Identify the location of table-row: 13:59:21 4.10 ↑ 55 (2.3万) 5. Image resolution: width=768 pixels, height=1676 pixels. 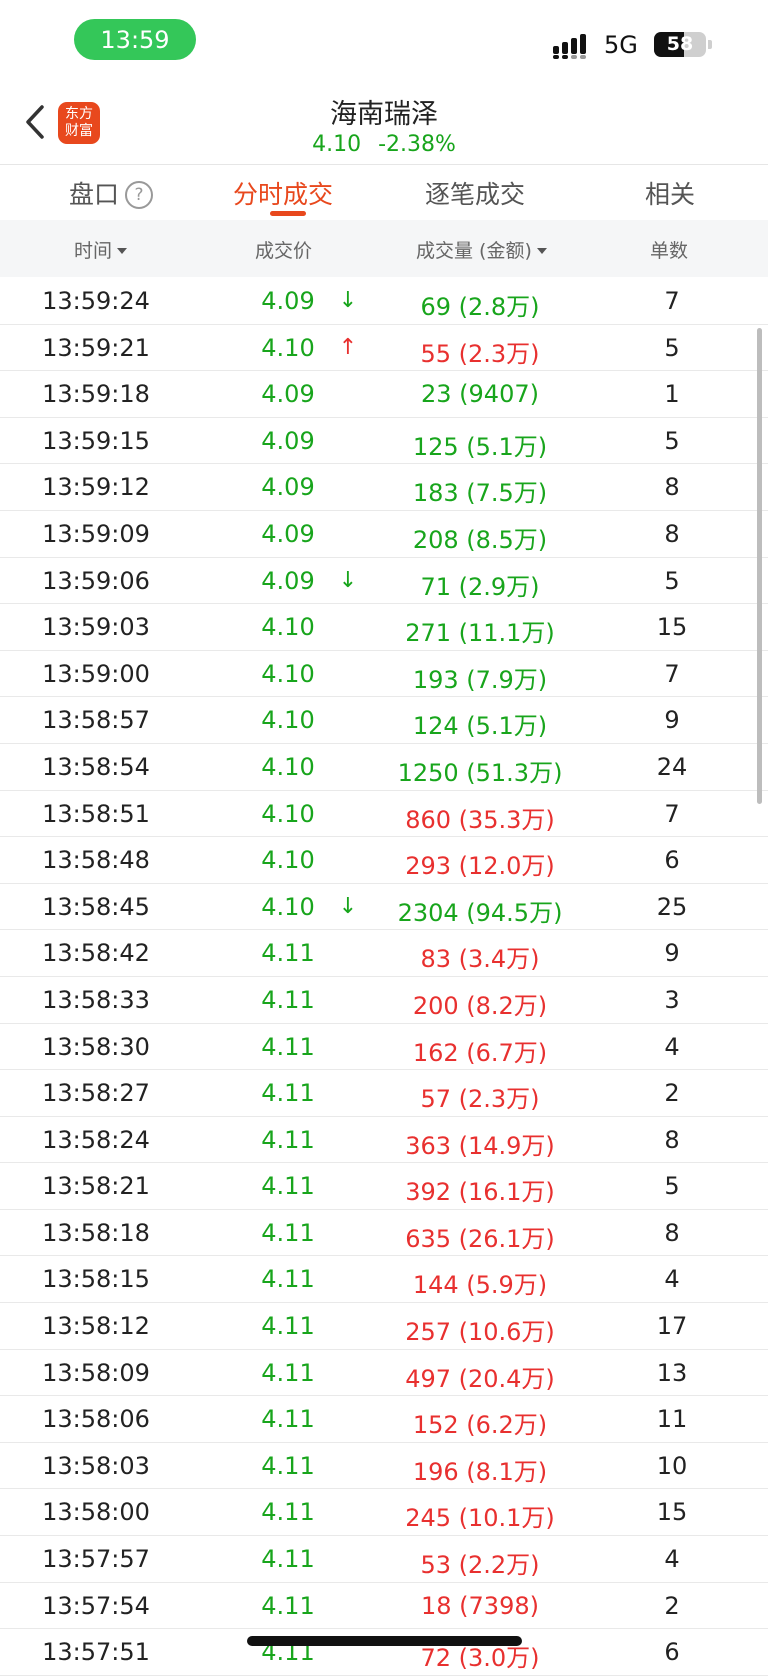
(384, 348).